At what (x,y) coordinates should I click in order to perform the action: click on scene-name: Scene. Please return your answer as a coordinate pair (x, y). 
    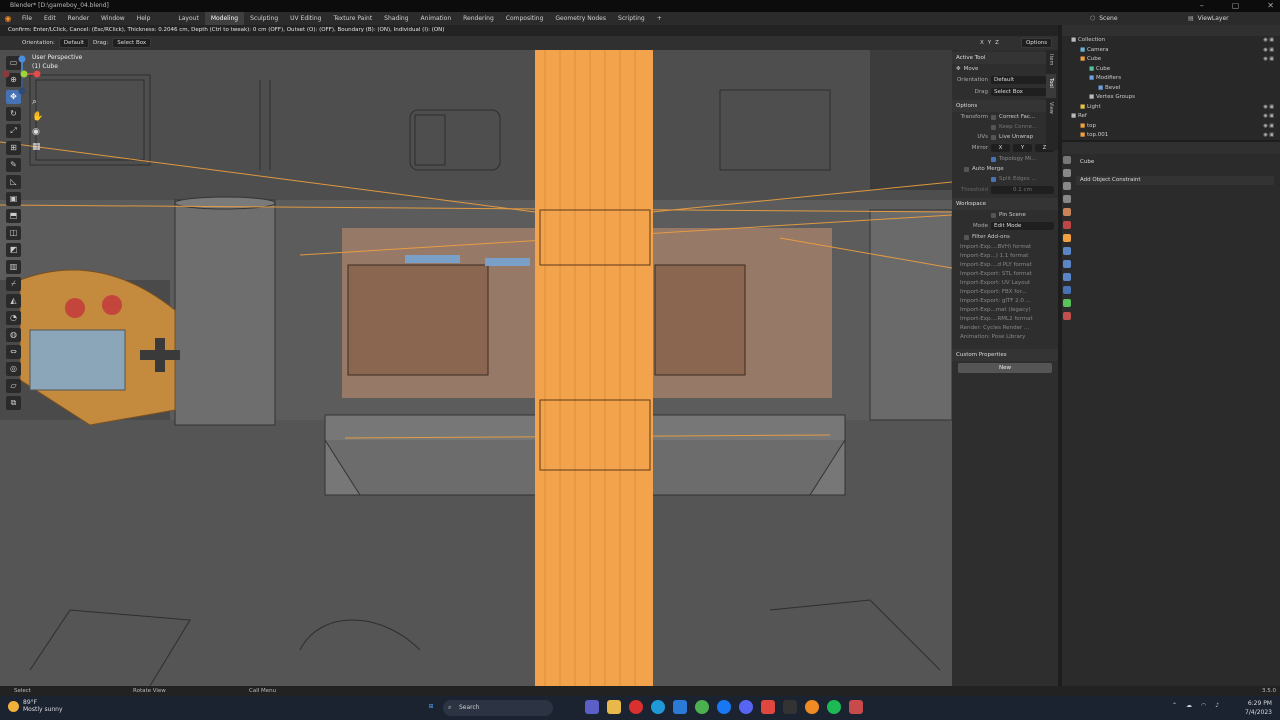
    Looking at the image, I should click on (1108, 18).